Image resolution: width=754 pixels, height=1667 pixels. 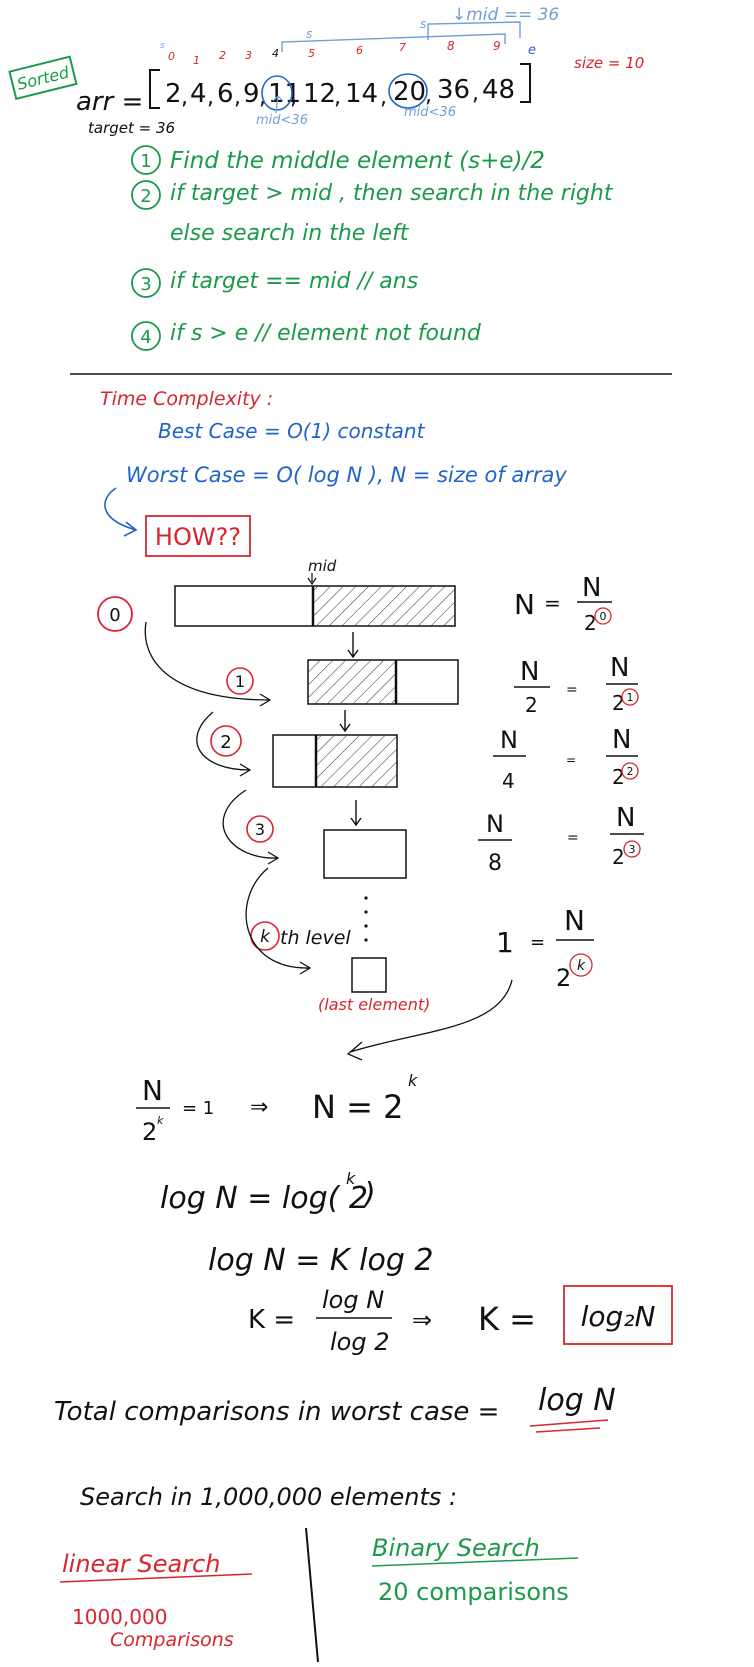 I want to click on total-comparisons-text: Total comparisons in worst case =, so click(x=276, y=1412).